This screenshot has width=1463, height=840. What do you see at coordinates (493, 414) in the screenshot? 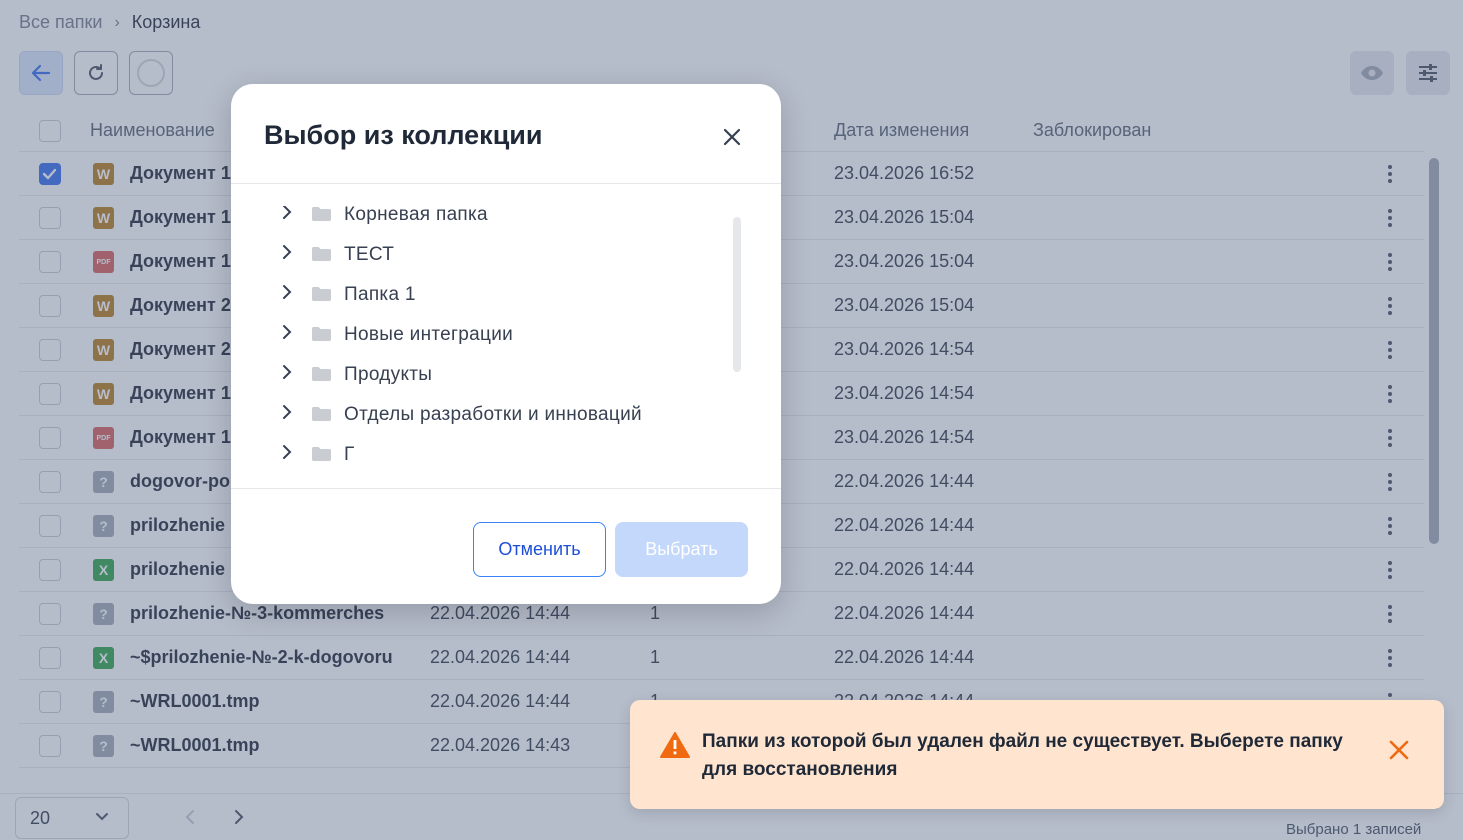
I see `folder-label: Отделы разработки и инноваций` at bounding box center [493, 414].